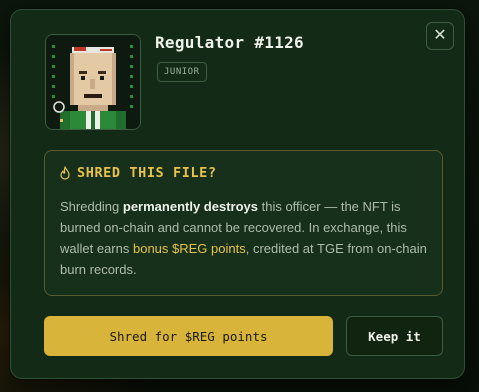  What do you see at coordinates (189, 248) in the screenshot?
I see `warning-body-reward: bonus $REG points` at bounding box center [189, 248].